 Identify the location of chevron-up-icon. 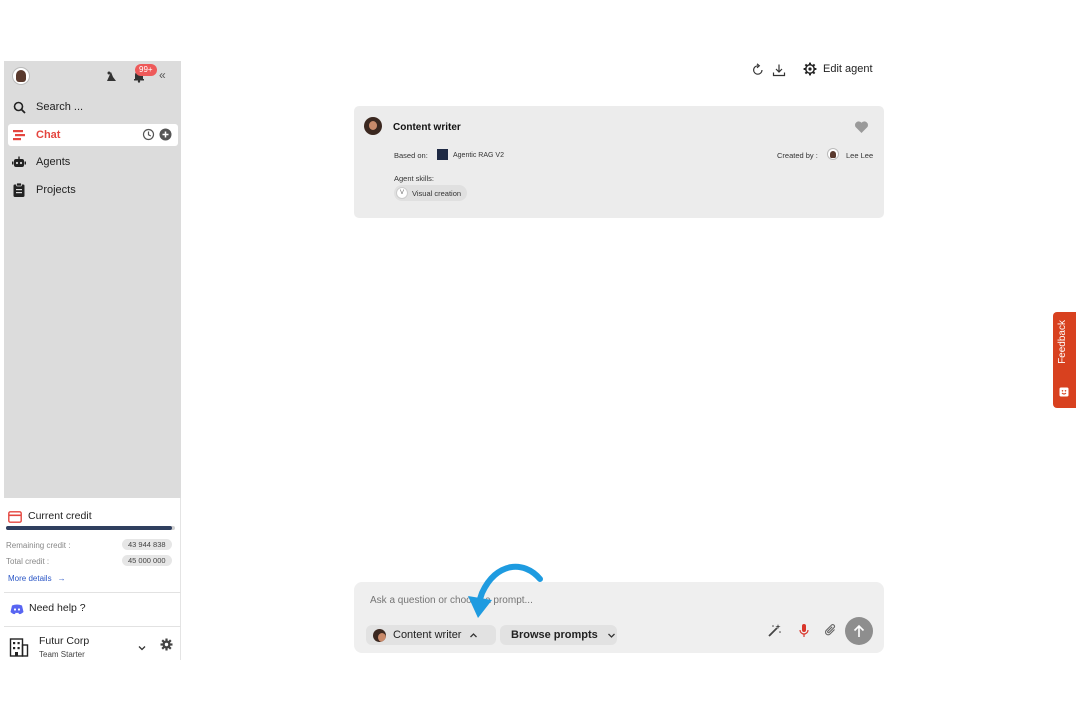
(473, 635).